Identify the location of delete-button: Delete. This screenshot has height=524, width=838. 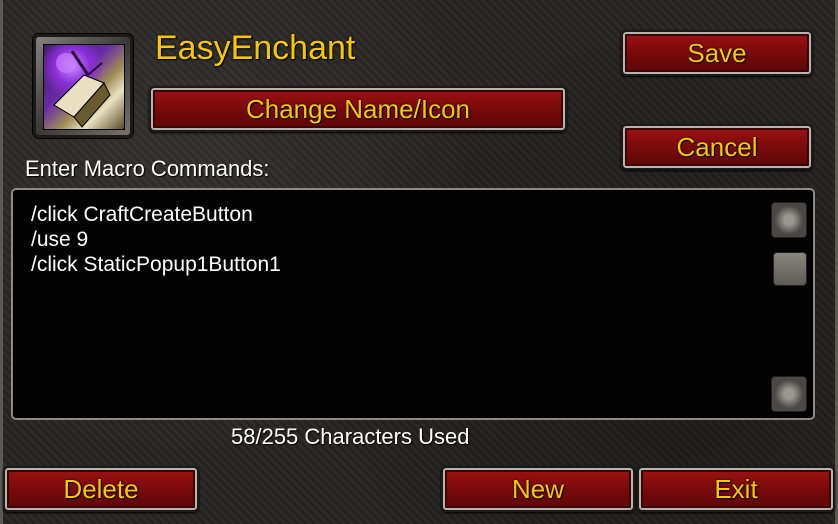
(101, 489).